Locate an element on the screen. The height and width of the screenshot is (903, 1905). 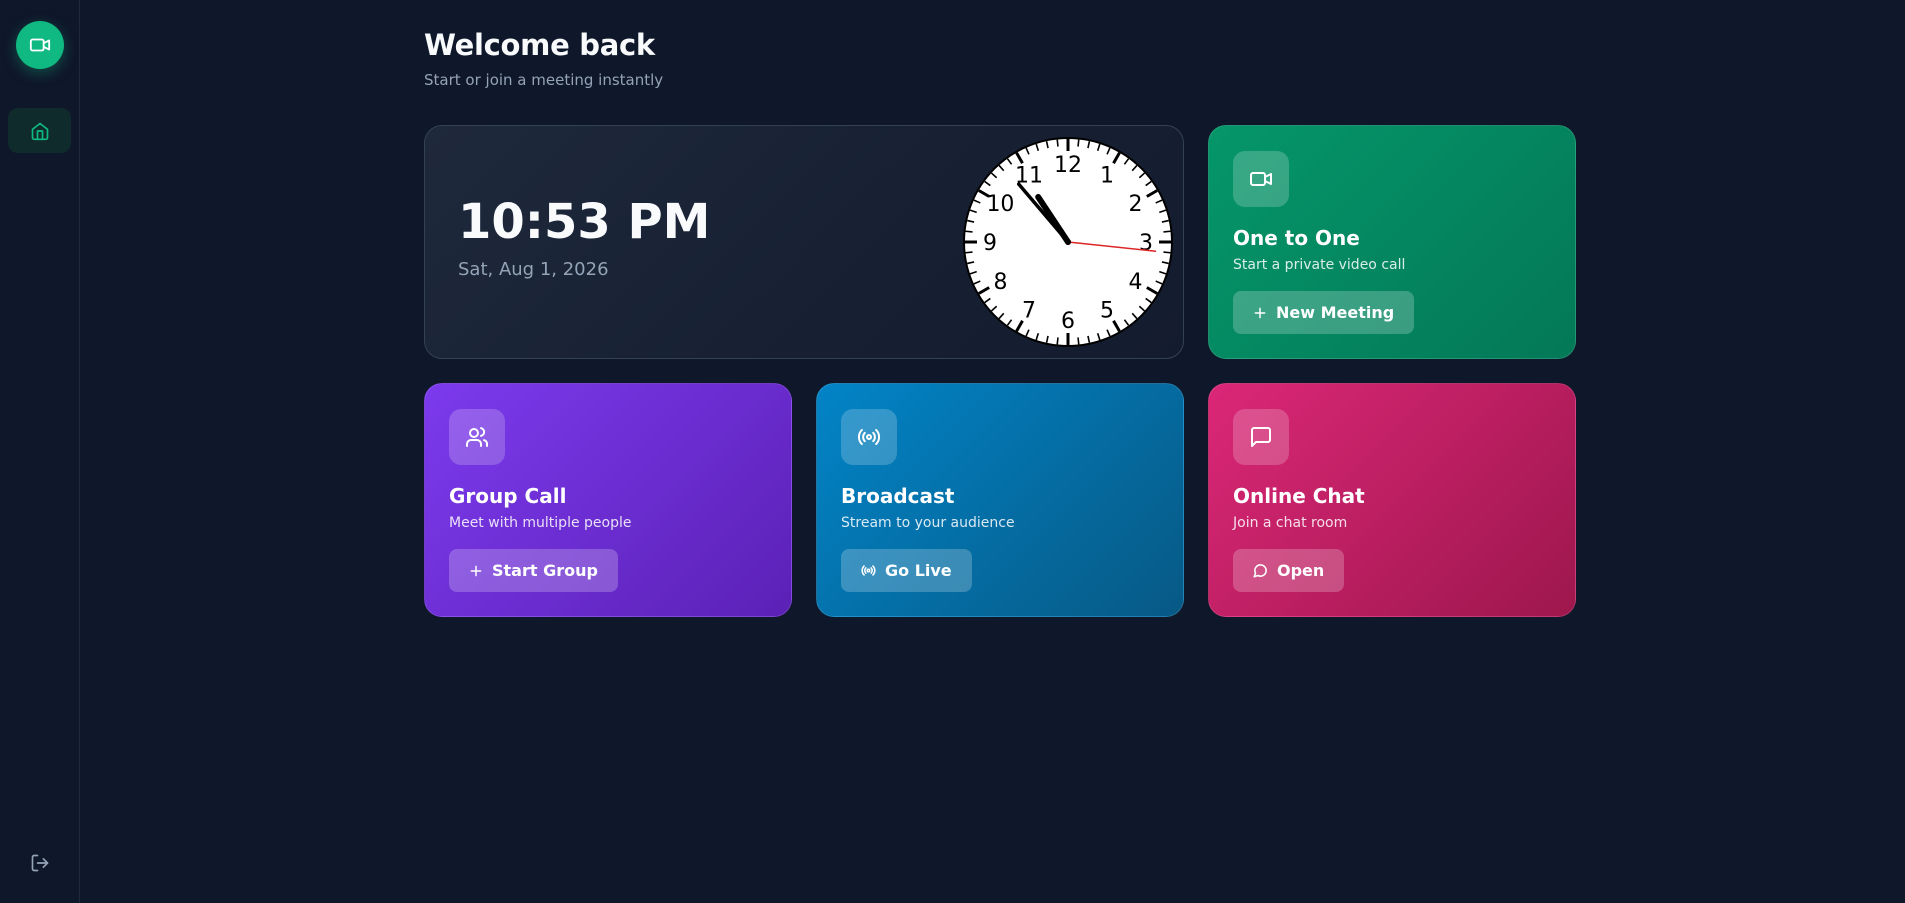
home-icon is located at coordinates (39, 131).